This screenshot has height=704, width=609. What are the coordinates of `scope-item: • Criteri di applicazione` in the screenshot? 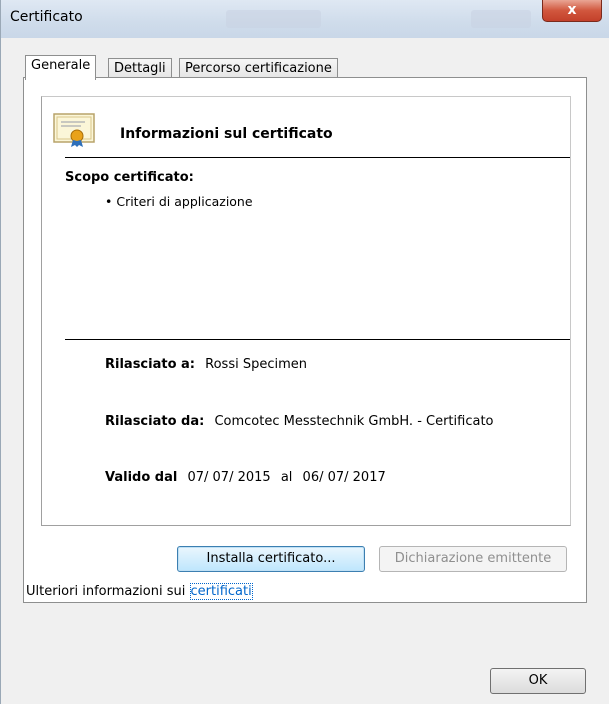 It's located at (179, 201).